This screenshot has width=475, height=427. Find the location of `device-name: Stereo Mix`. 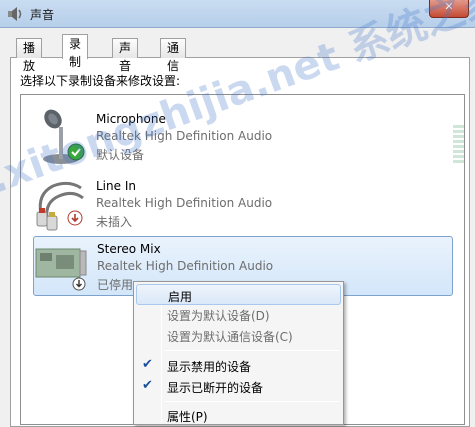

device-name: Stereo Mix is located at coordinates (129, 249).